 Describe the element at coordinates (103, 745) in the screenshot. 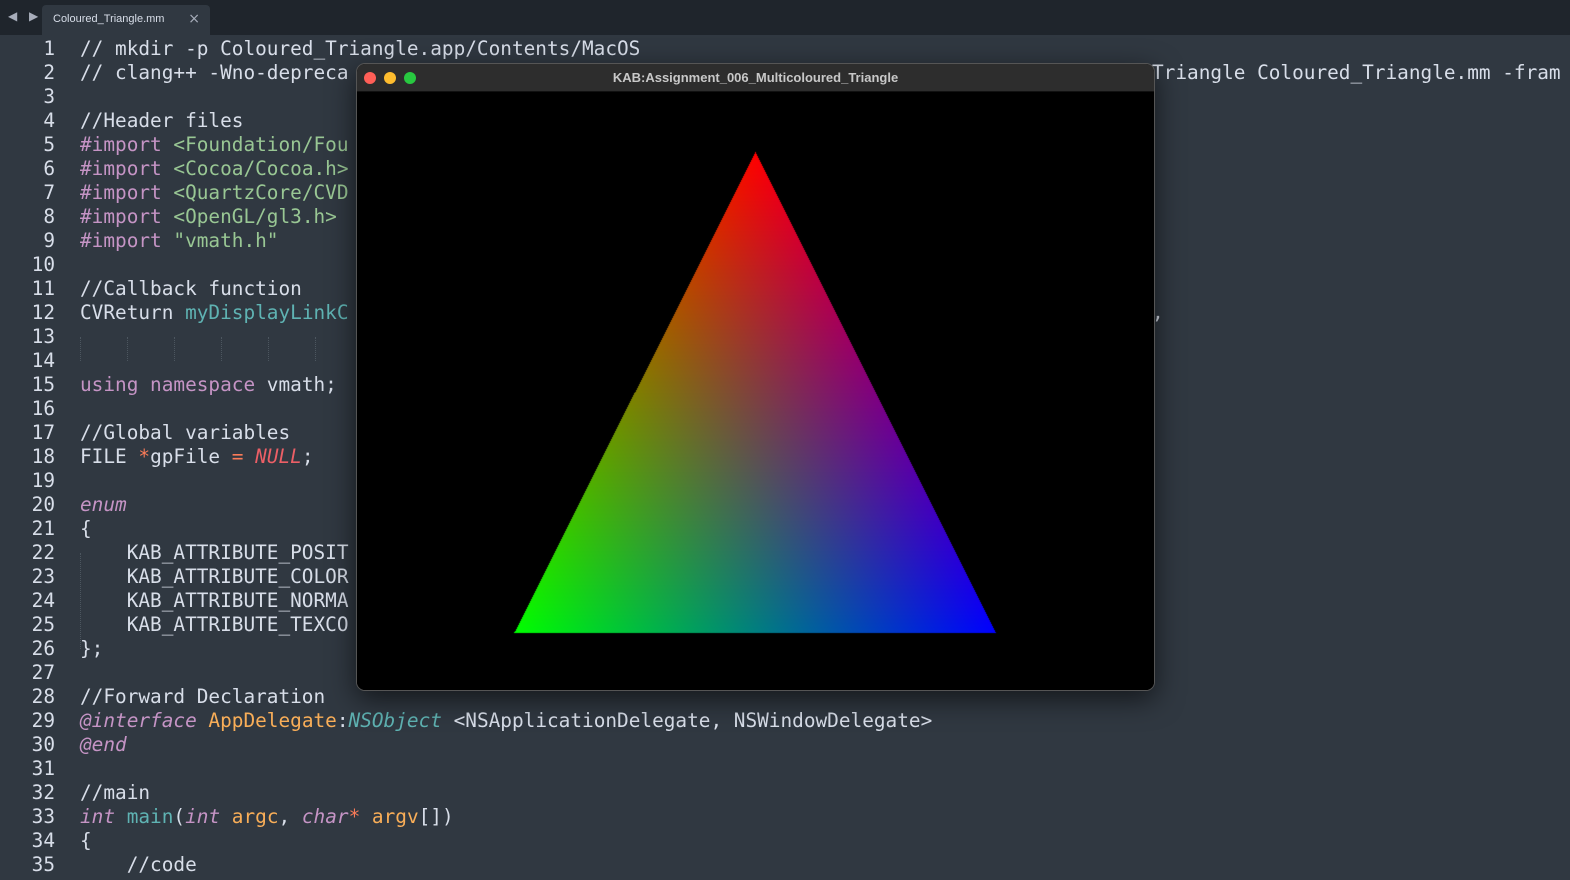

I see `code-text: @end` at that location.